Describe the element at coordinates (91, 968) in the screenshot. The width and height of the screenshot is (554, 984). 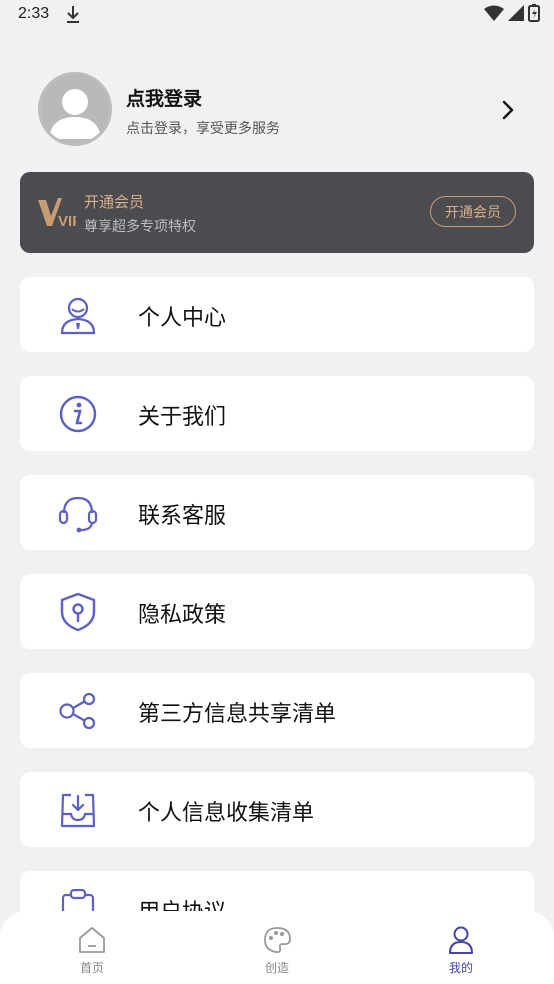
I see `tab-label: 首页` at that location.